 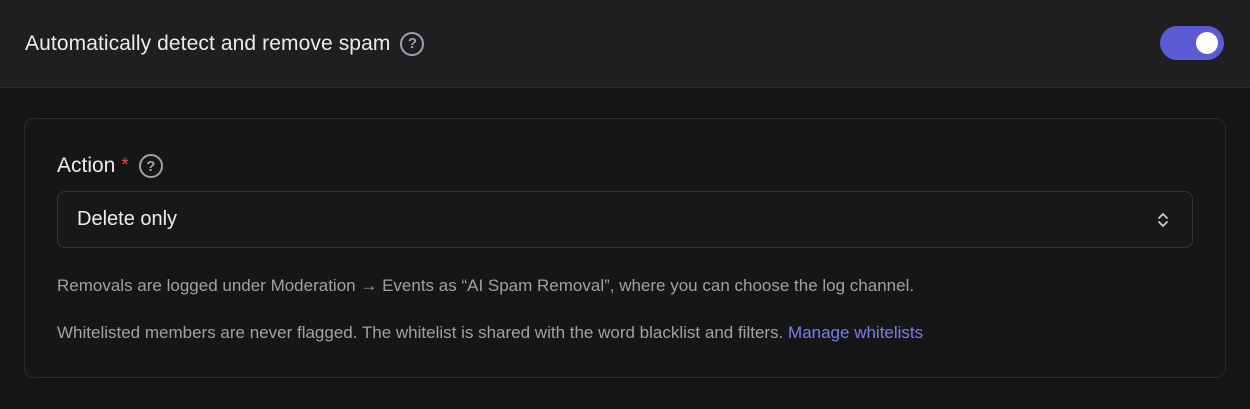 I want to click on action-select: Delete only, so click(x=625, y=219).